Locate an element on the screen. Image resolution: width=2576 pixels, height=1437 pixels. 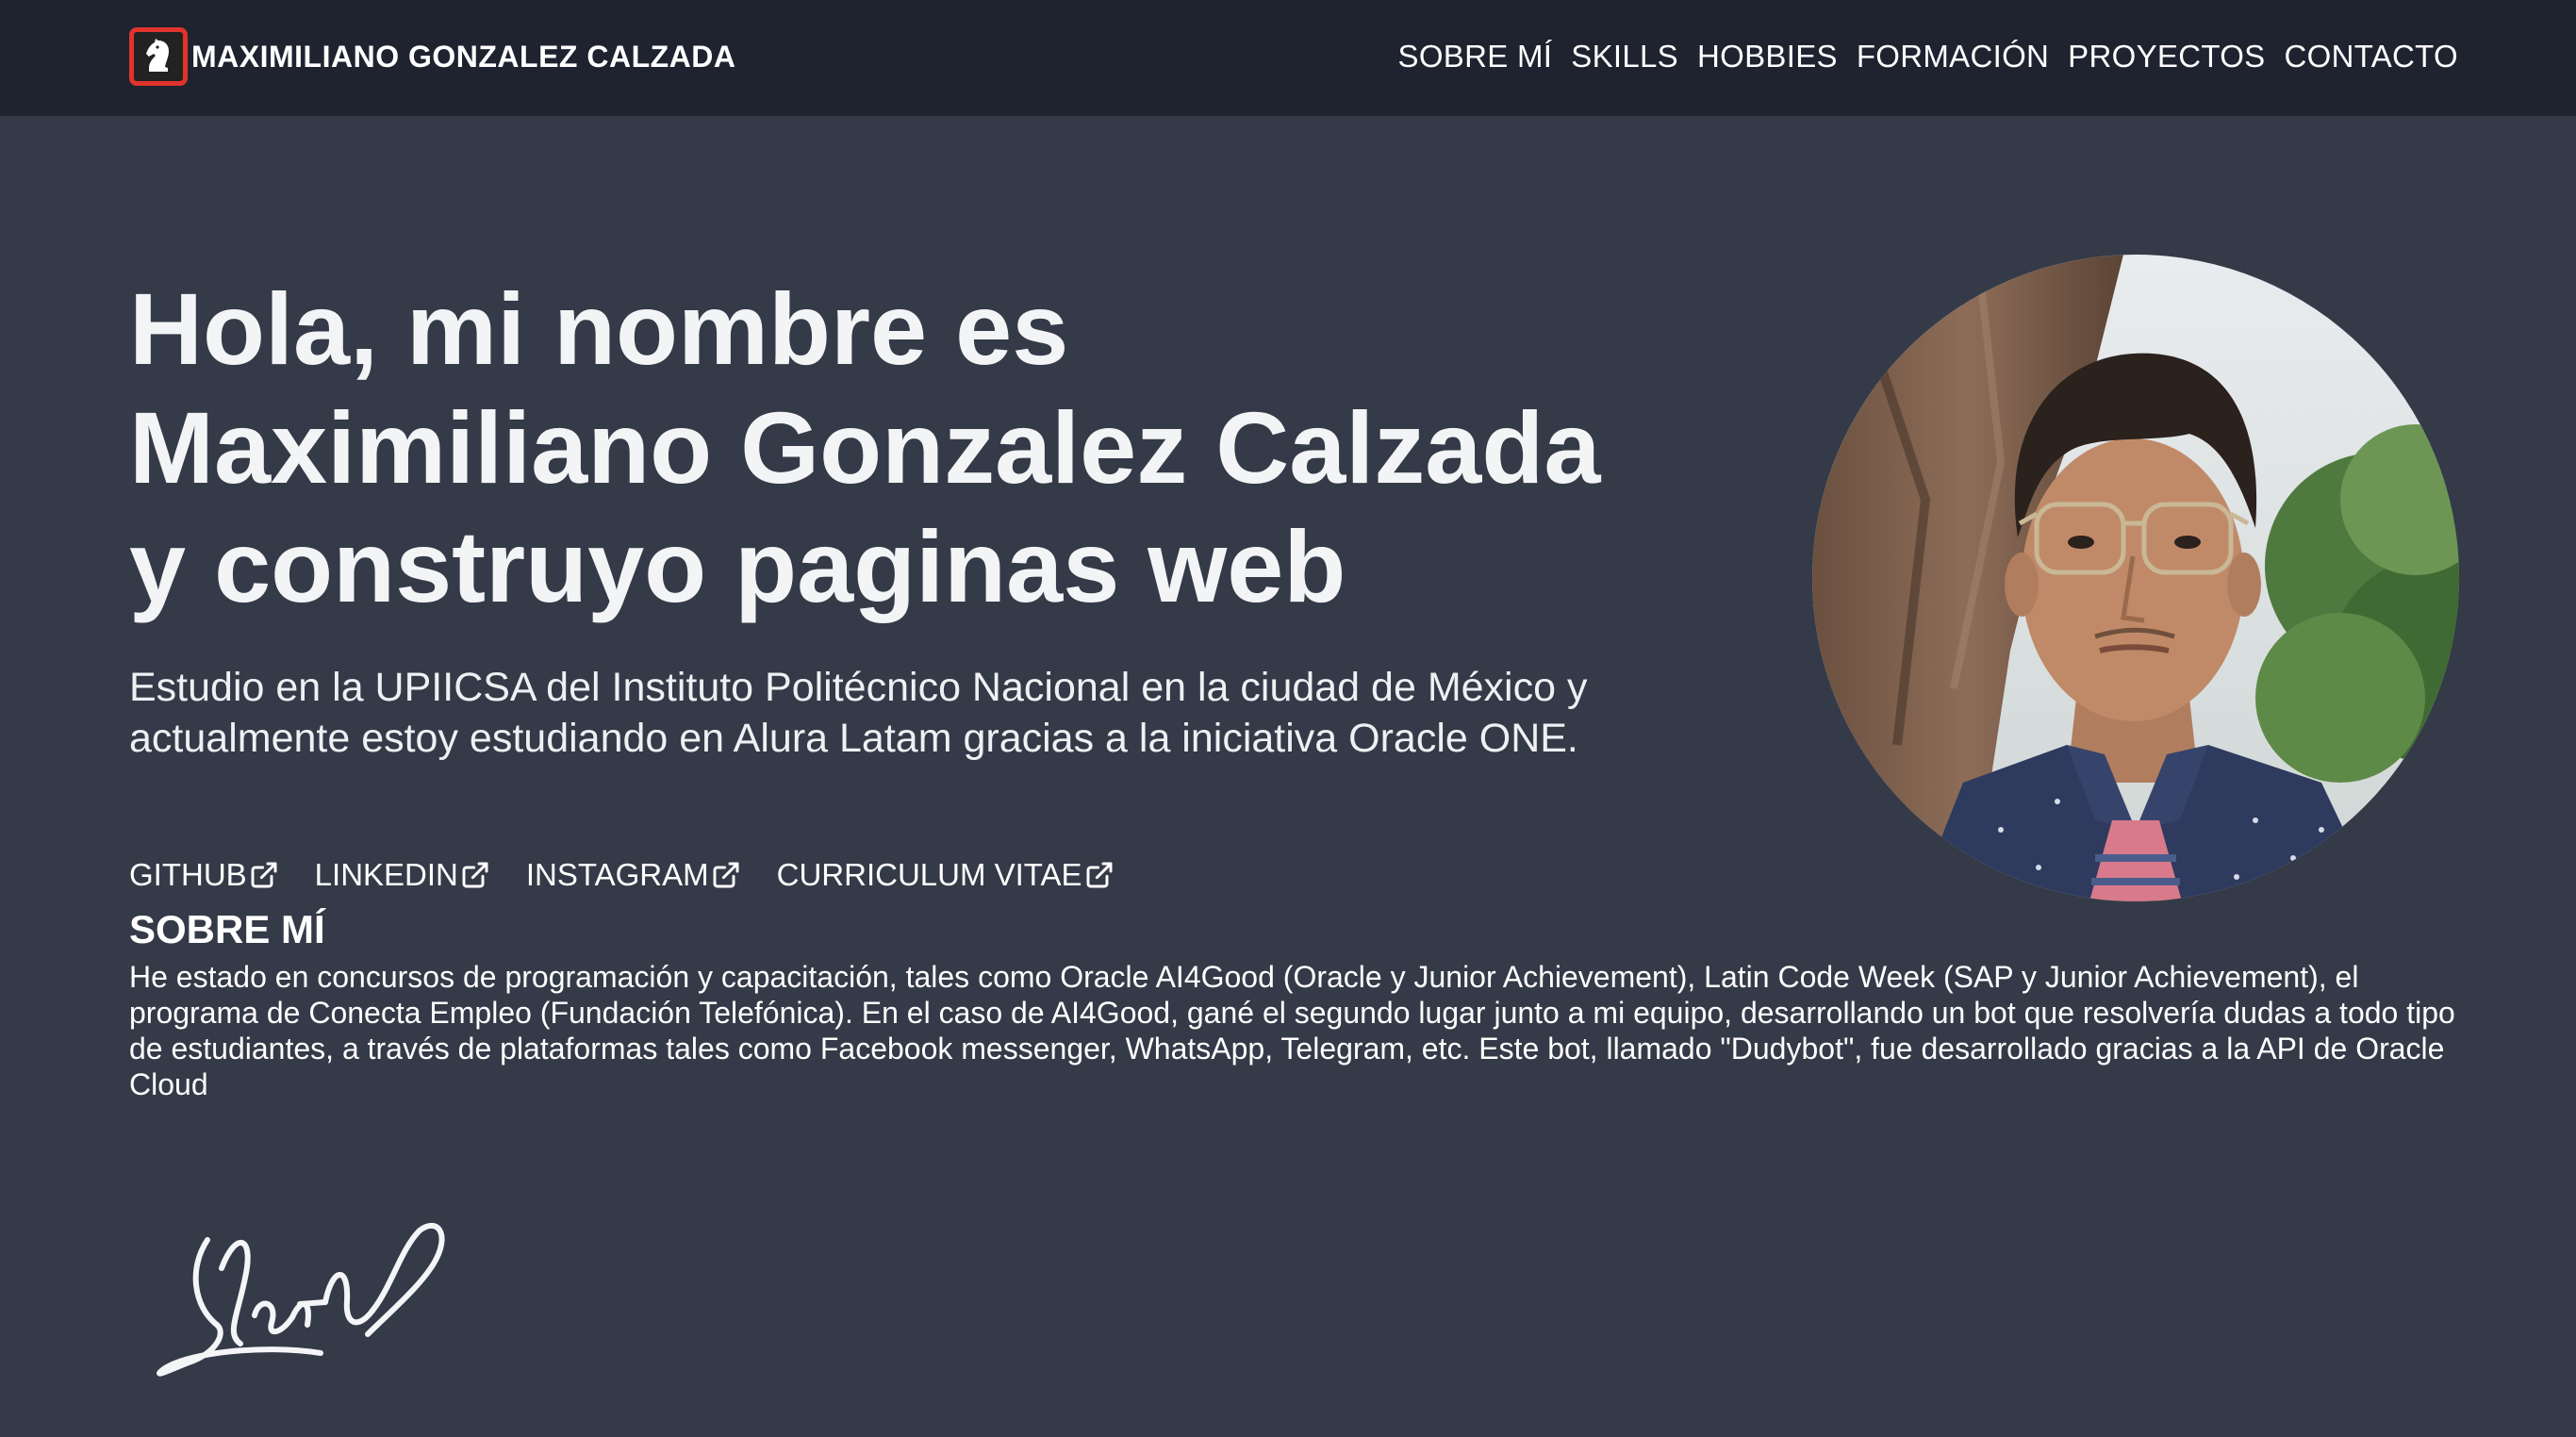
brand-home-link: MAXIMILIANO GONZALEZ CALZADA is located at coordinates (432, 56).